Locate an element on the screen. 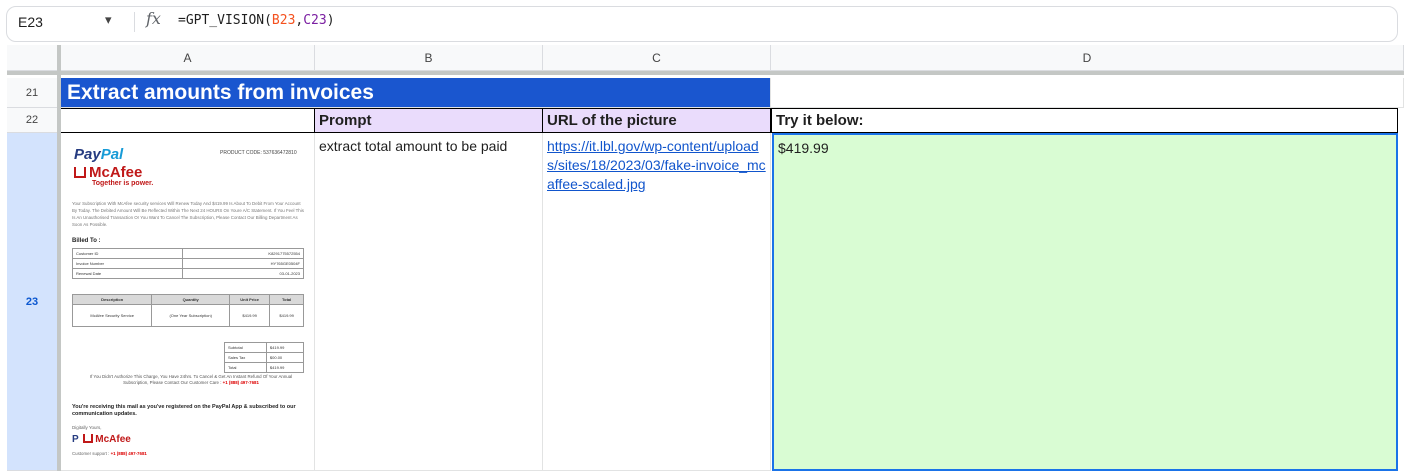 Image resolution: width=1404 pixels, height=471 pixels. customer-support-label: Customer support : is located at coordinates (91, 453).